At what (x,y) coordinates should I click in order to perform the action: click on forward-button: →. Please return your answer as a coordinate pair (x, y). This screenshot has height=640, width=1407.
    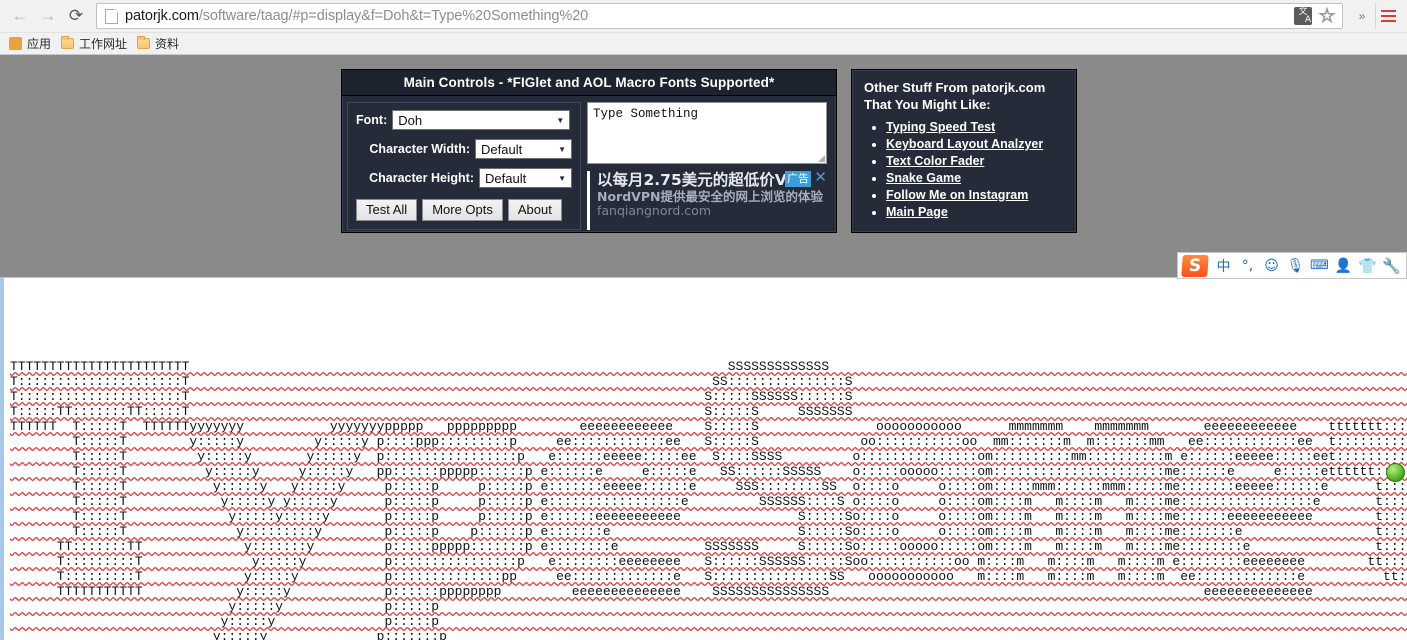
    Looking at the image, I should click on (48, 16).